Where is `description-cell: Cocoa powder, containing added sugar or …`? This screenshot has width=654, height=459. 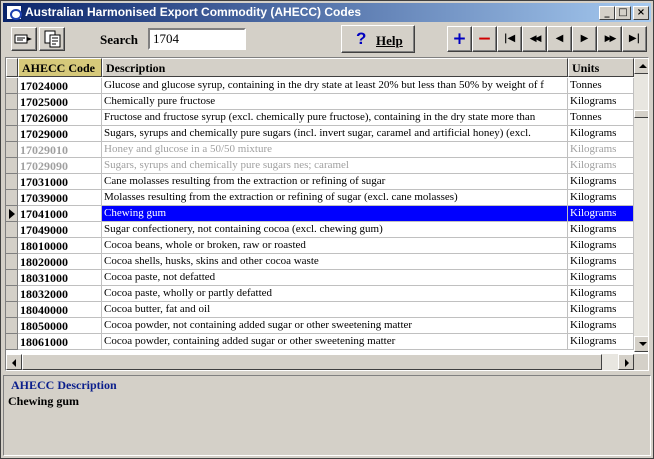
description-cell: Cocoa powder, containing added sugar or … is located at coordinates (335, 342).